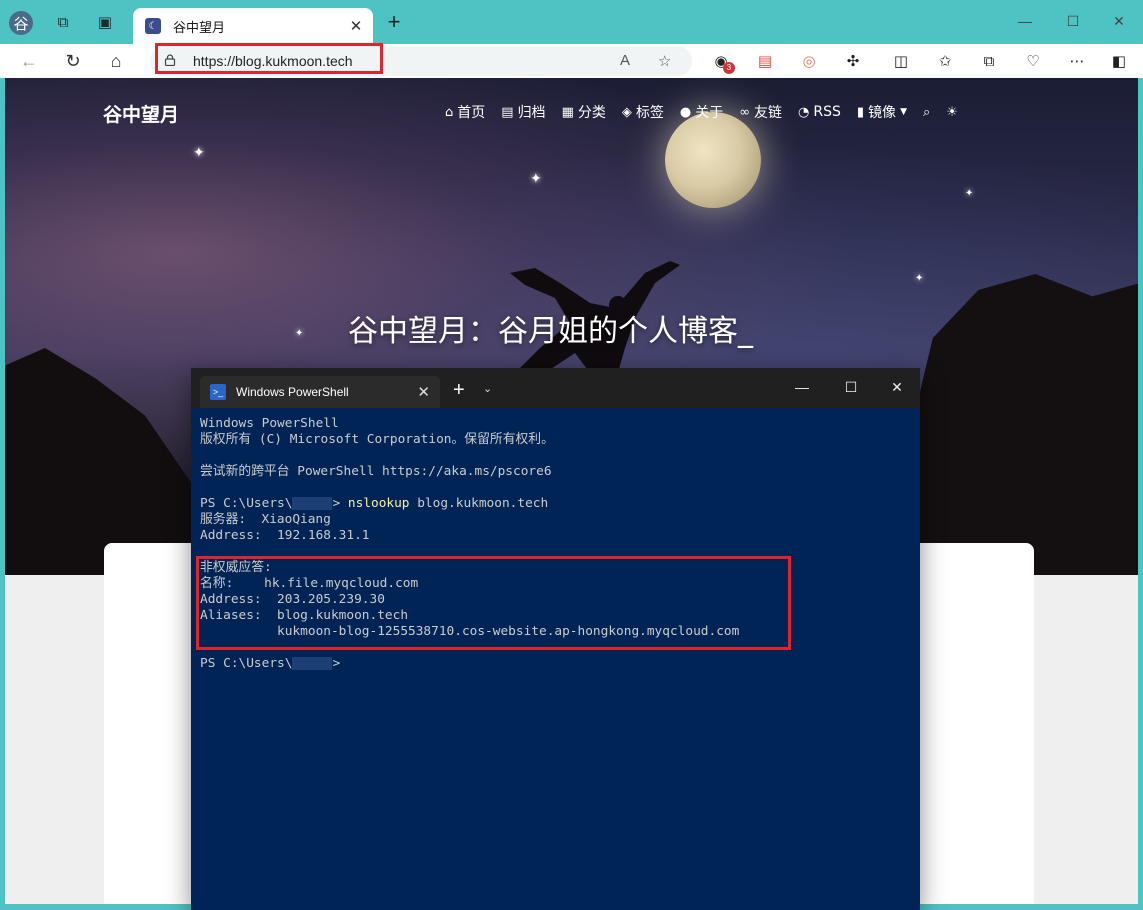  What do you see at coordinates (141, 113) in the screenshot?
I see `site-logo: 谷中望月` at bounding box center [141, 113].